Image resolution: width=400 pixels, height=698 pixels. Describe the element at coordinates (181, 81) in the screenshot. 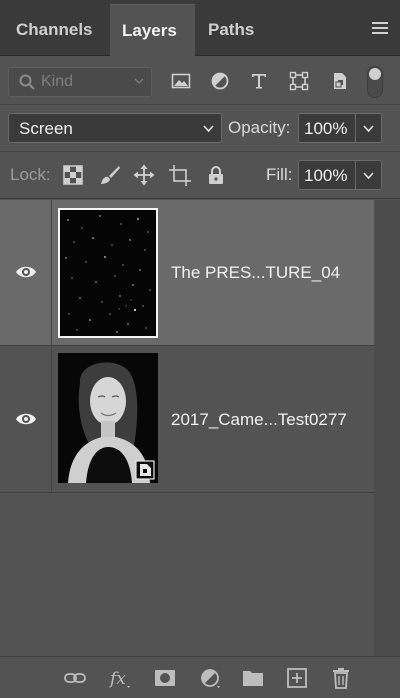

I see `image-filter-icon` at that location.